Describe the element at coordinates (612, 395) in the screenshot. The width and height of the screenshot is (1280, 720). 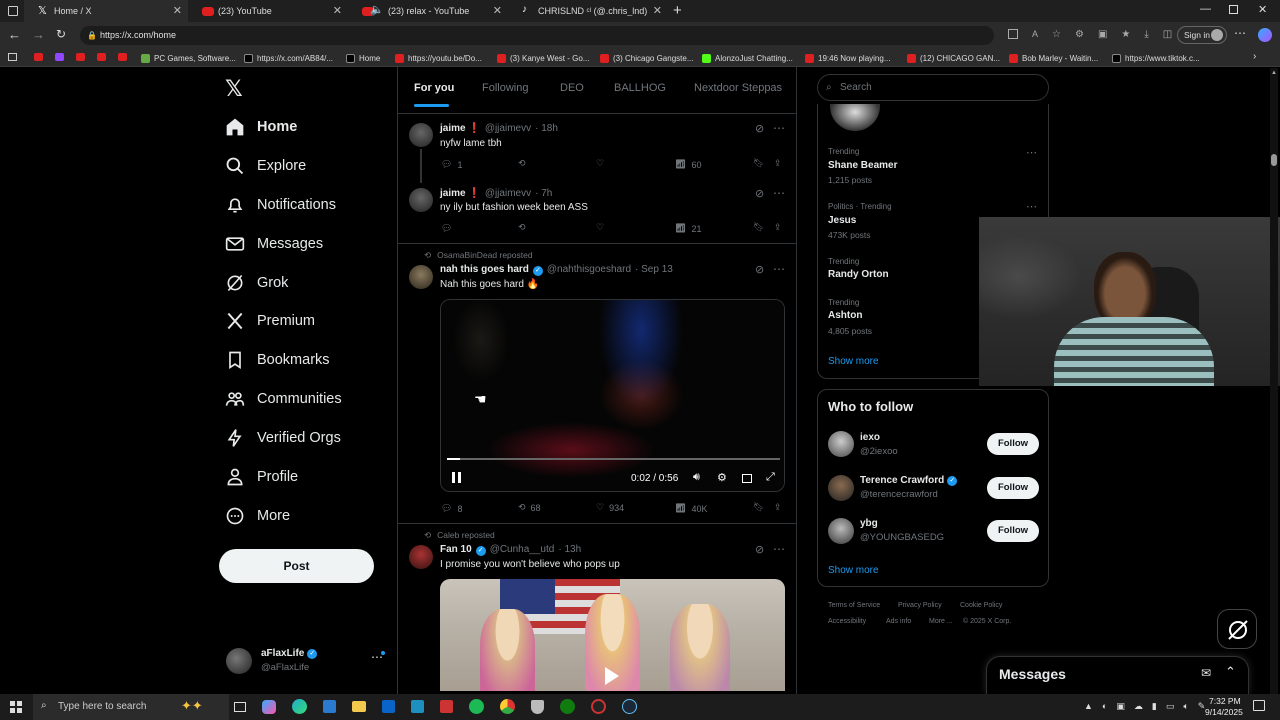
I see `video-player: 0:02 / 0:56 🔊︎ ⚙ ⤢` at that location.